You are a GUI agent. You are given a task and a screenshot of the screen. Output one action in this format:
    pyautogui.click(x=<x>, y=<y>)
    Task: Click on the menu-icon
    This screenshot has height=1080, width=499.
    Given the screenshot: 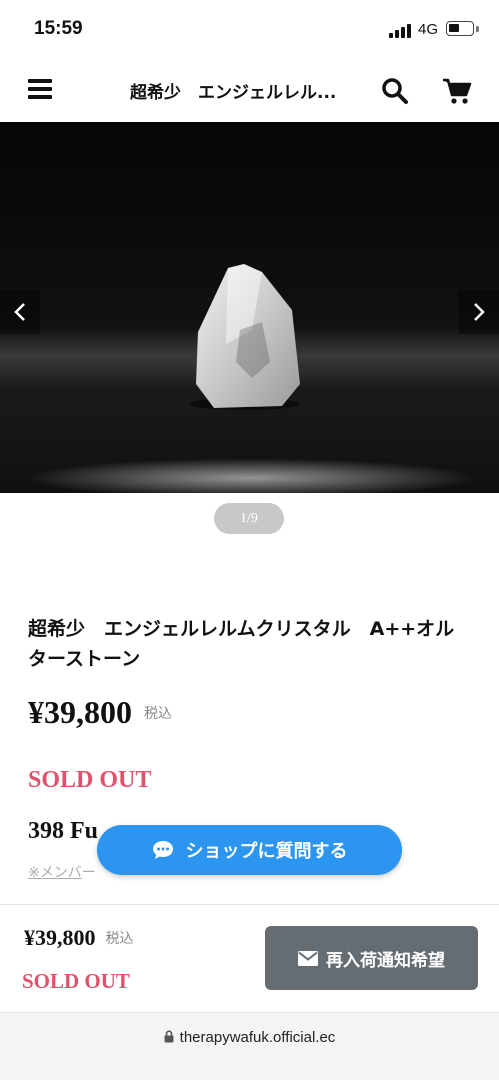 What is the action you would take?
    pyautogui.click(x=40, y=89)
    